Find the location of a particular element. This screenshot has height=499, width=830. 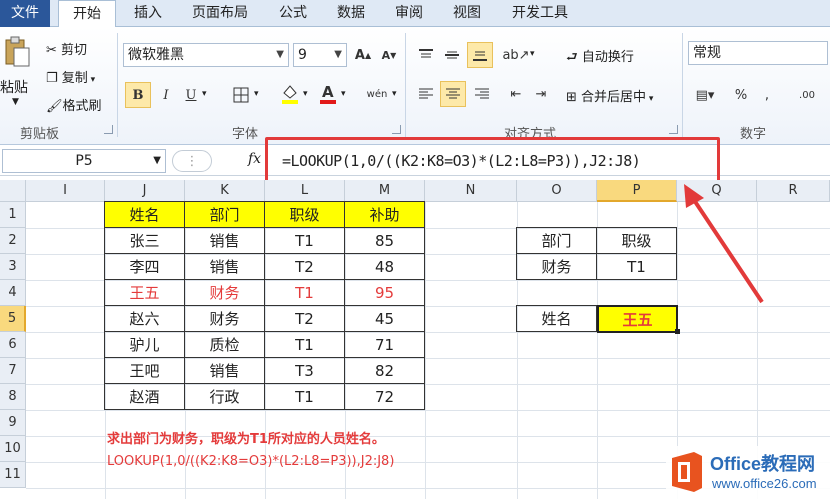

copy-button: ❐ 复制 ▾ is located at coordinates (70, 76).